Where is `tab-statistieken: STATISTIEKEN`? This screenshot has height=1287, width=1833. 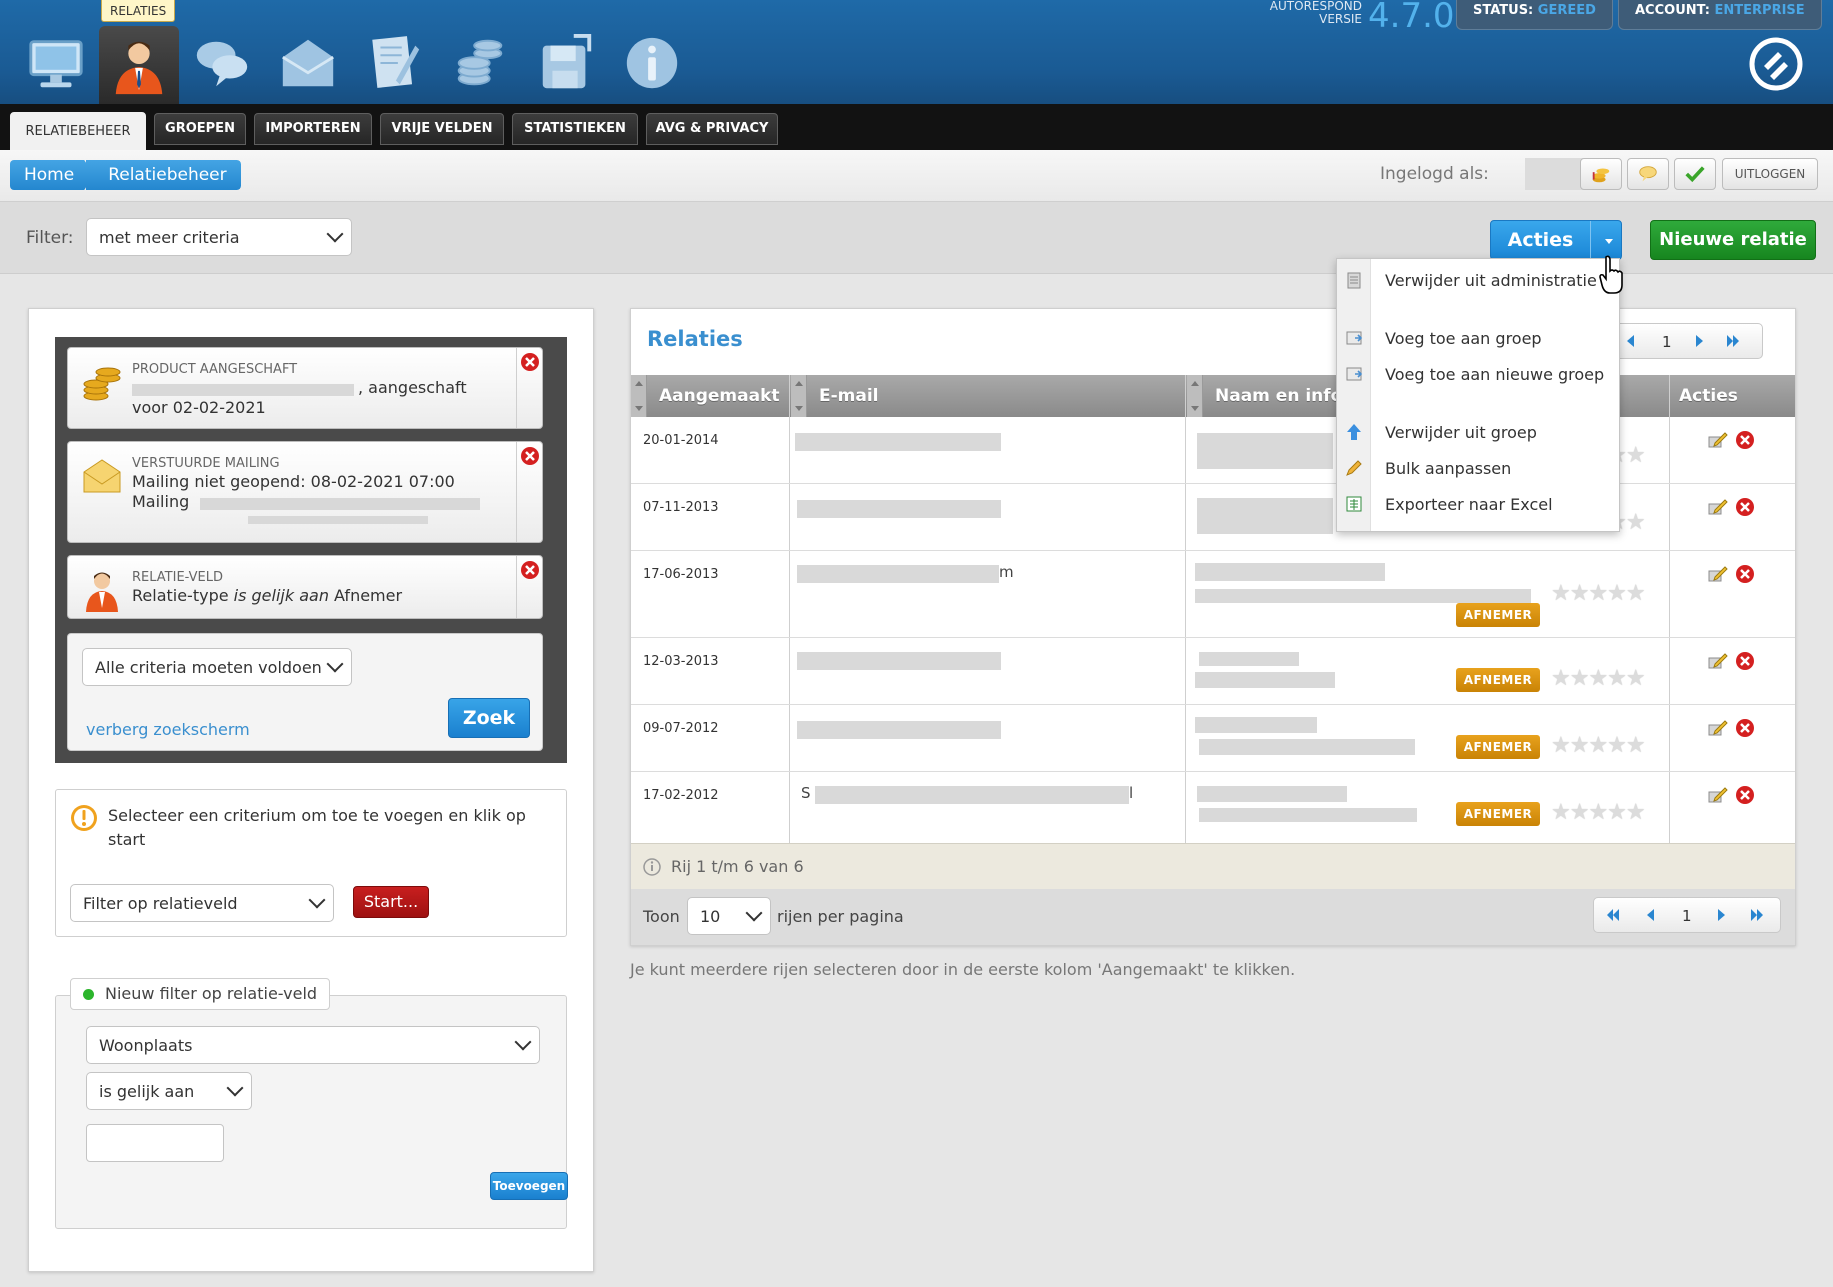
tab-statistieken: STATISTIEKEN is located at coordinates (575, 129).